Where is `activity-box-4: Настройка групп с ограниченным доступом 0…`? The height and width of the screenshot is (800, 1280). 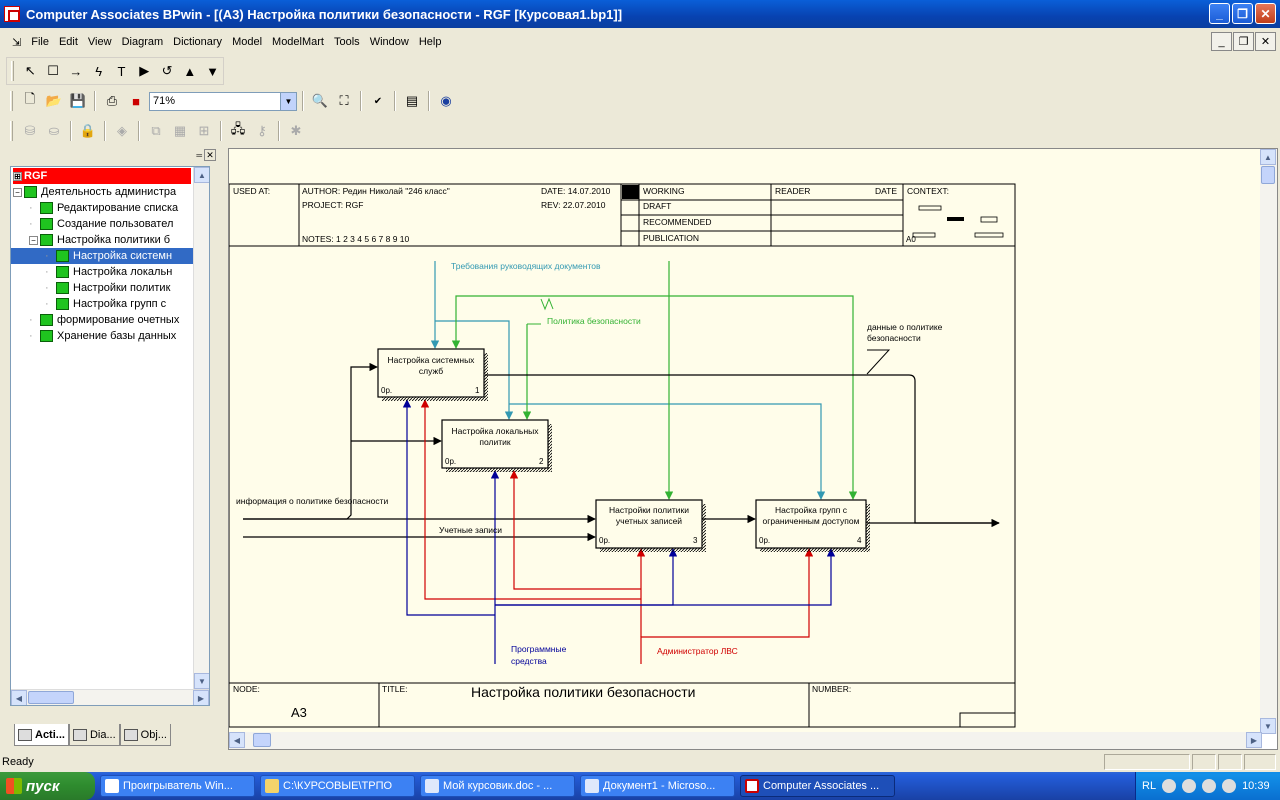
activity-box-4: Настройка групп с ограниченным доступом 0… is located at coordinates (812, 525).